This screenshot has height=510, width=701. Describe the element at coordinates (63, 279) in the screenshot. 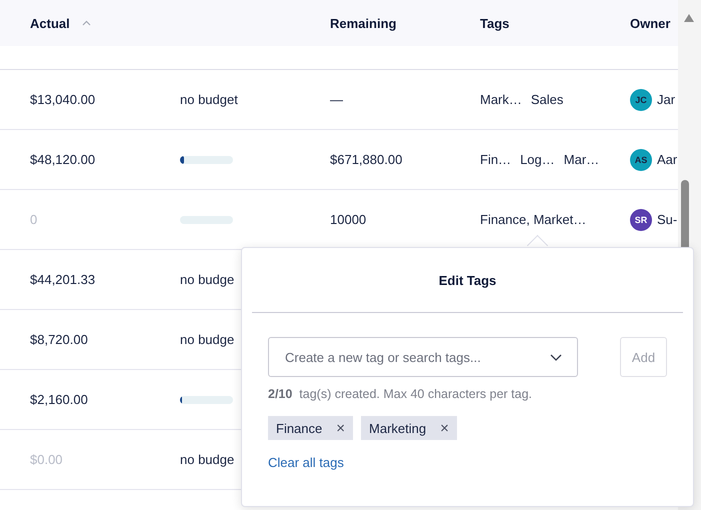

I see `actual-amount: $44,201.33` at that location.